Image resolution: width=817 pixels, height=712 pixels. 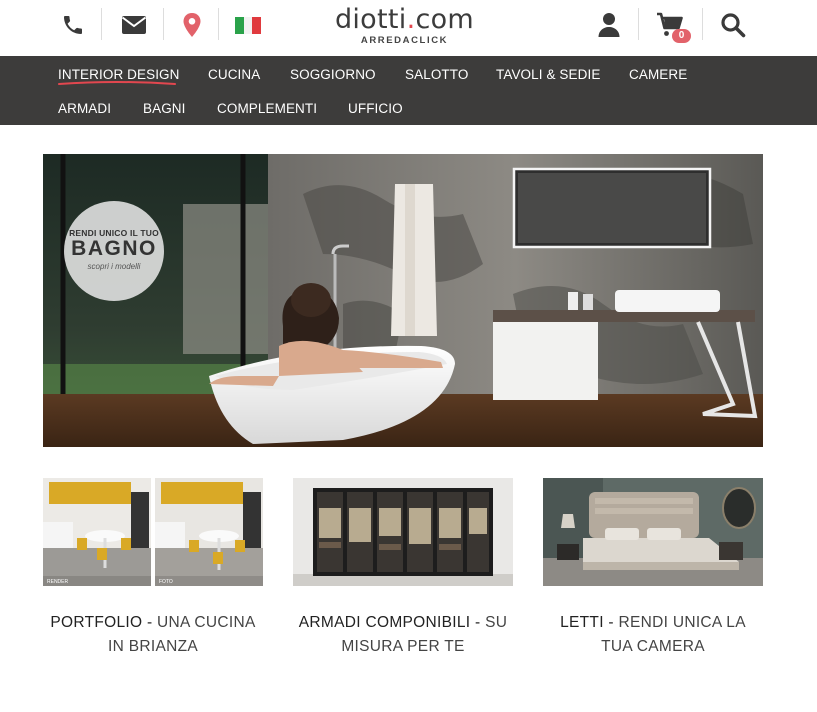 I want to click on card-title-strong: ARMADI COMPONIBILI -, so click(x=389, y=622).